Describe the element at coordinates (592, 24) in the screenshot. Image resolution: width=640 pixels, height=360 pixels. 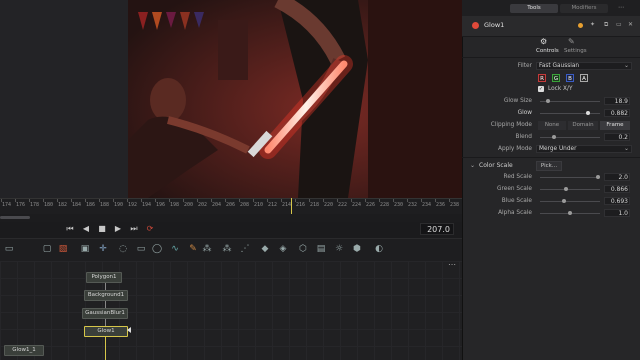
I see `pin-icon: ✦` at that location.